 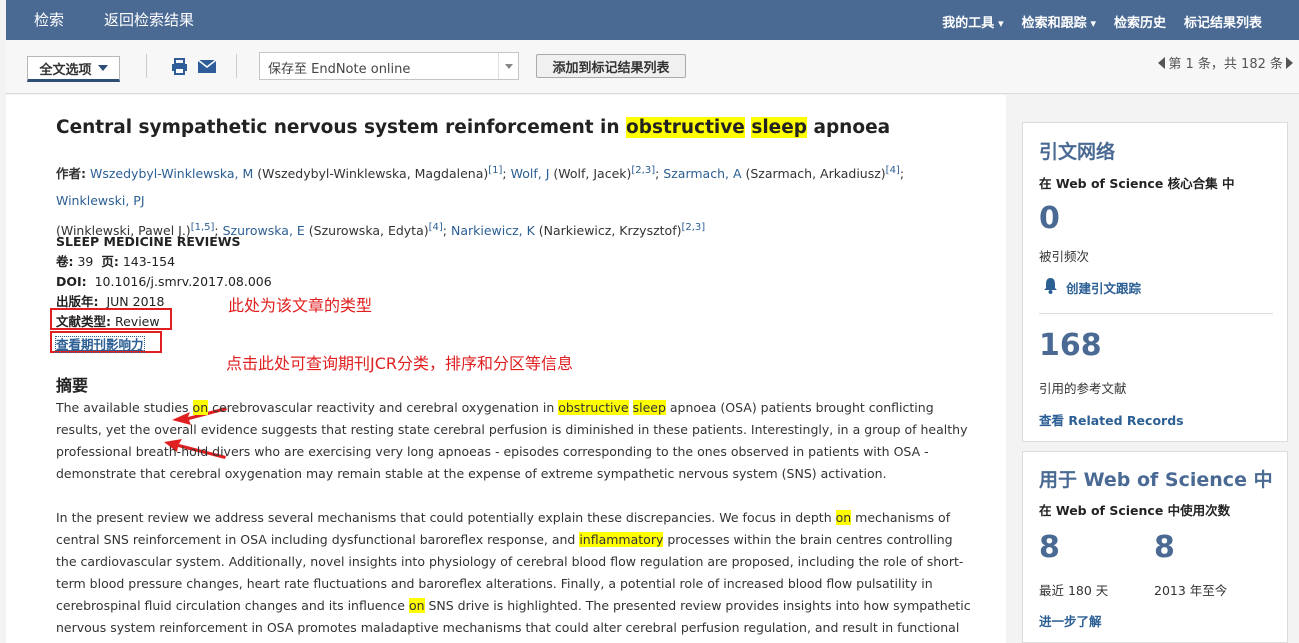 I want to click on author-fullname: (Szurowska, Edyta), so click(x=366, y=231).